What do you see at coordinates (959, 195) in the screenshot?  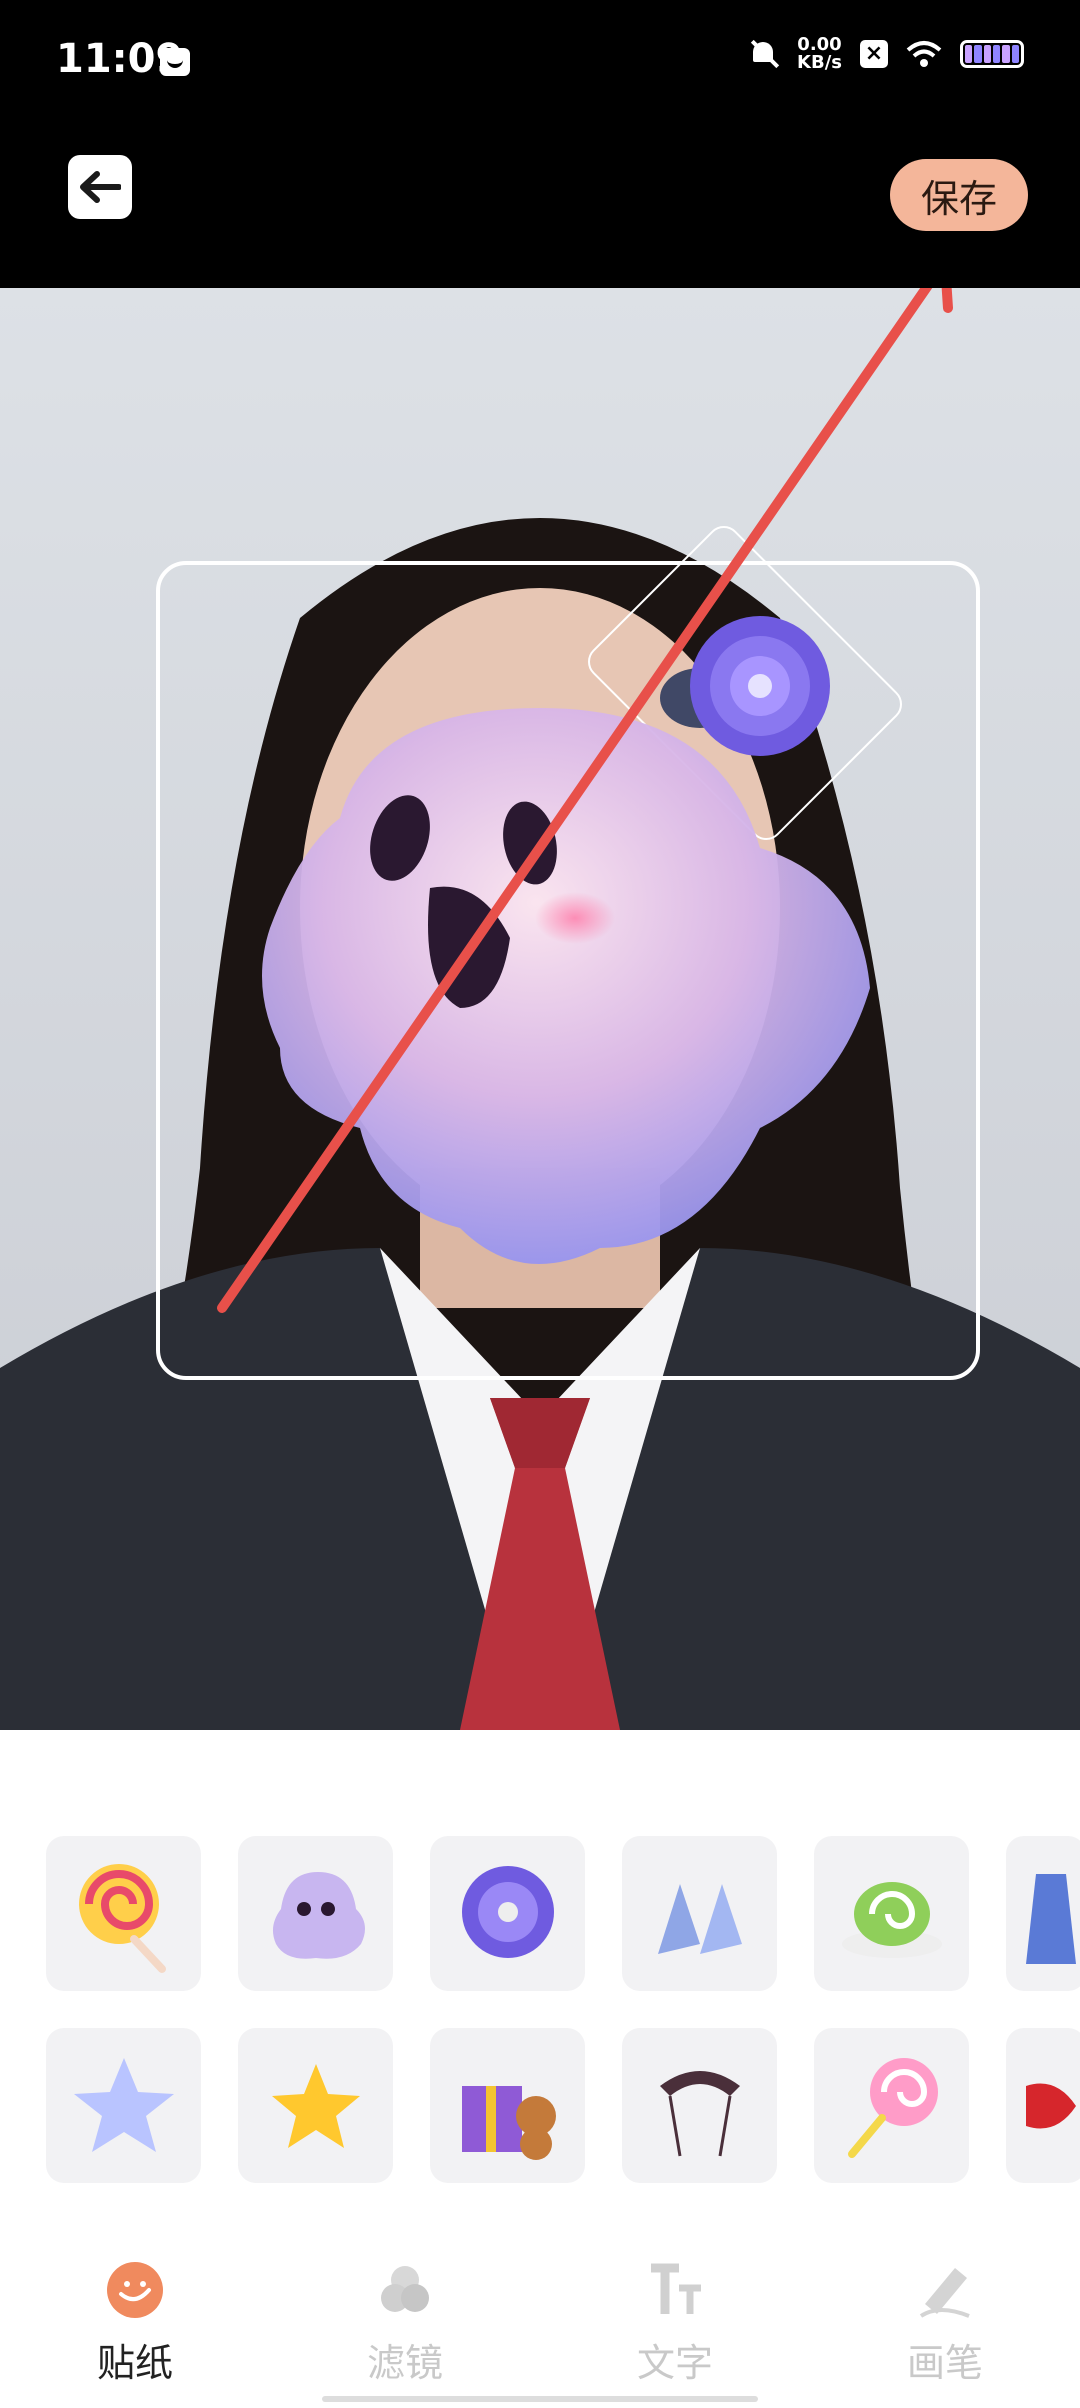 I see `save-button: 保存` at bounding box center [959, 195].